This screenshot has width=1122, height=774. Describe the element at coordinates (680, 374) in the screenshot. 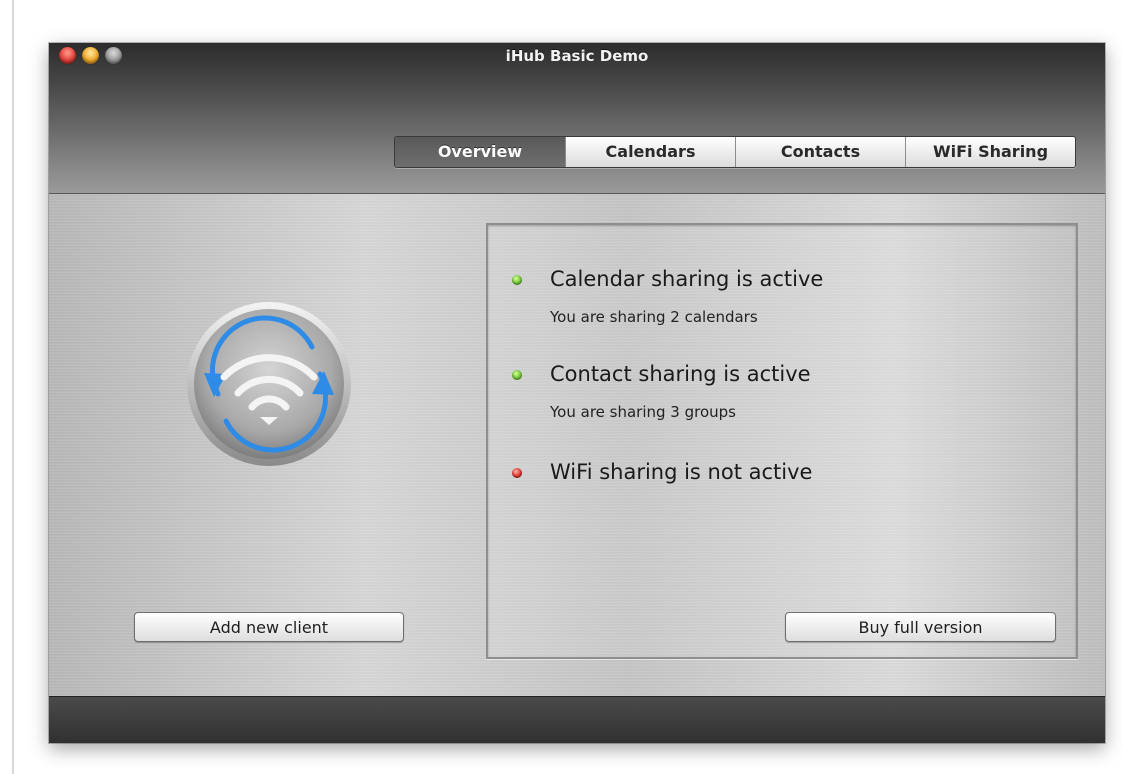

I see `status-title: Contact sharing is active` at that location.